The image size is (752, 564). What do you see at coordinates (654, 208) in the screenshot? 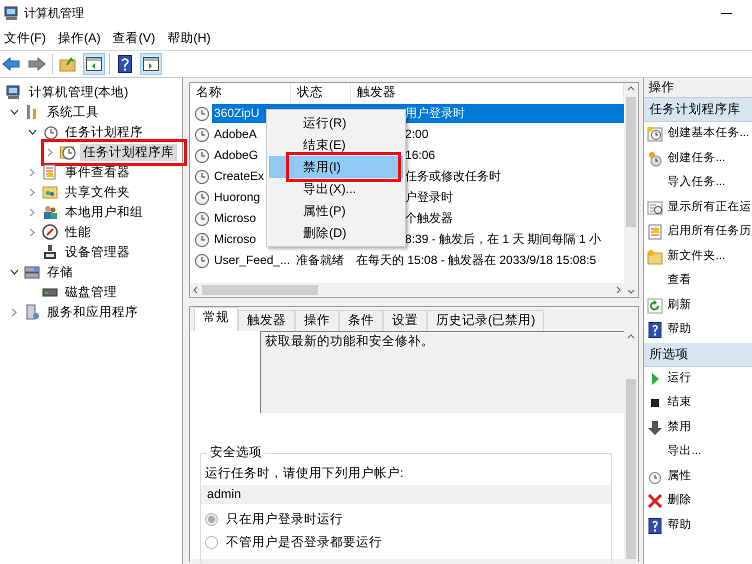
I see `list-clock-icon` at bounding box center [654, 208].